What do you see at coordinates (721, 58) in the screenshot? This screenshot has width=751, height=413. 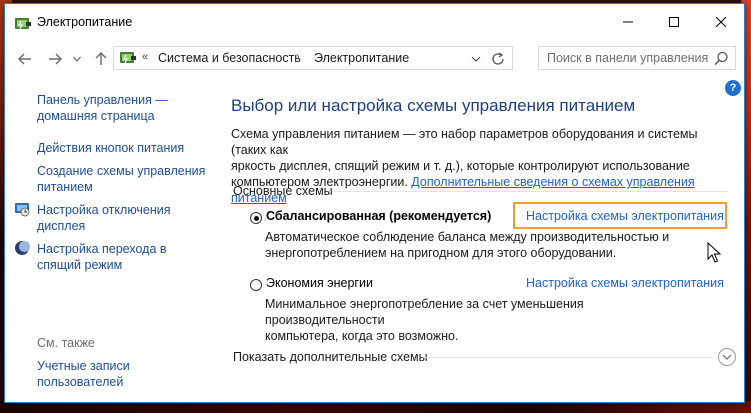 I see `search-icon` at bounding box center [721, 58].